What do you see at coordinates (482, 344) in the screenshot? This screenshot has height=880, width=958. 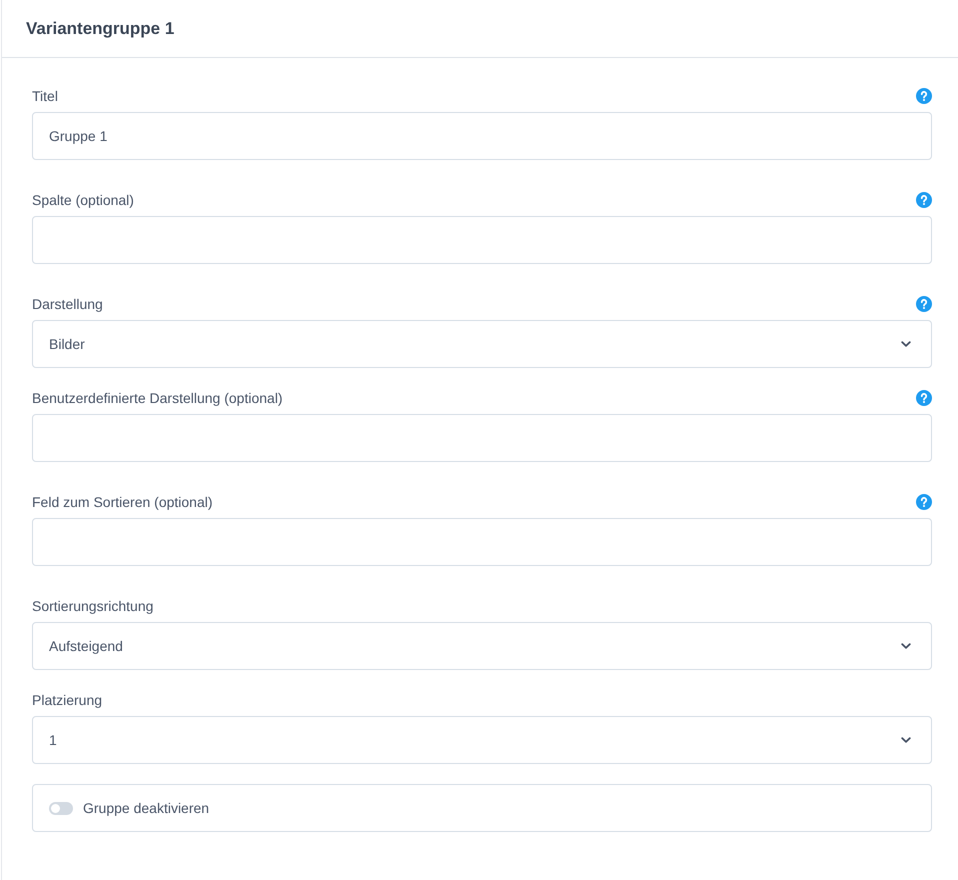 I see `select-field: Bilder` at bounding box center [482, 344].